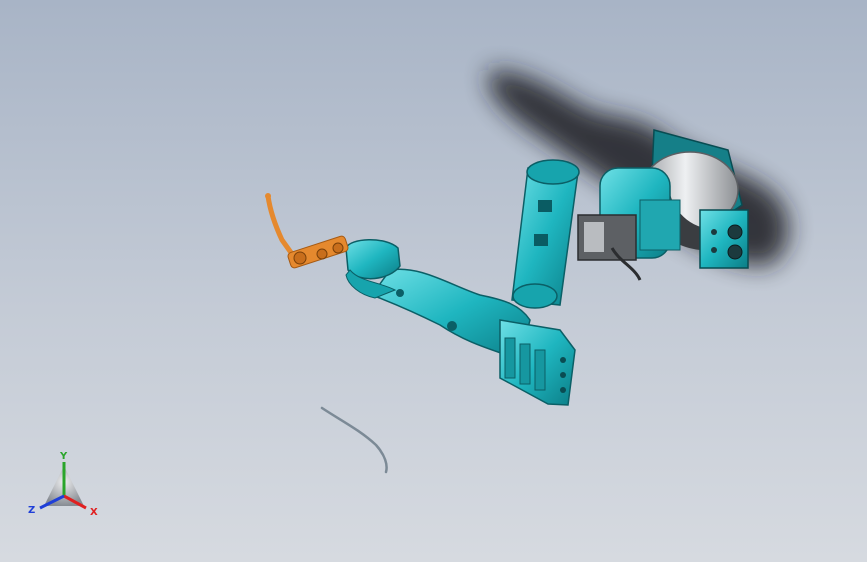 This screenshot has width=867, height=562. I want to click on shoulder-servo, so click(609, 247).